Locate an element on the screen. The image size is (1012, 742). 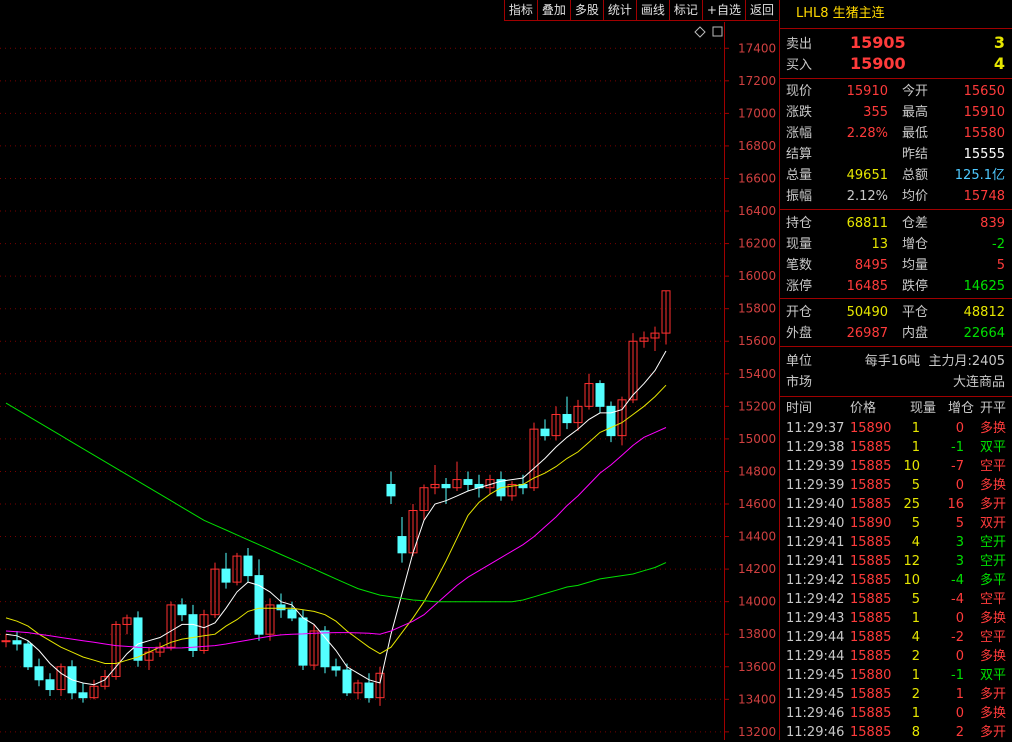
tick-qty: 10 is located at coordinates (911, 580).